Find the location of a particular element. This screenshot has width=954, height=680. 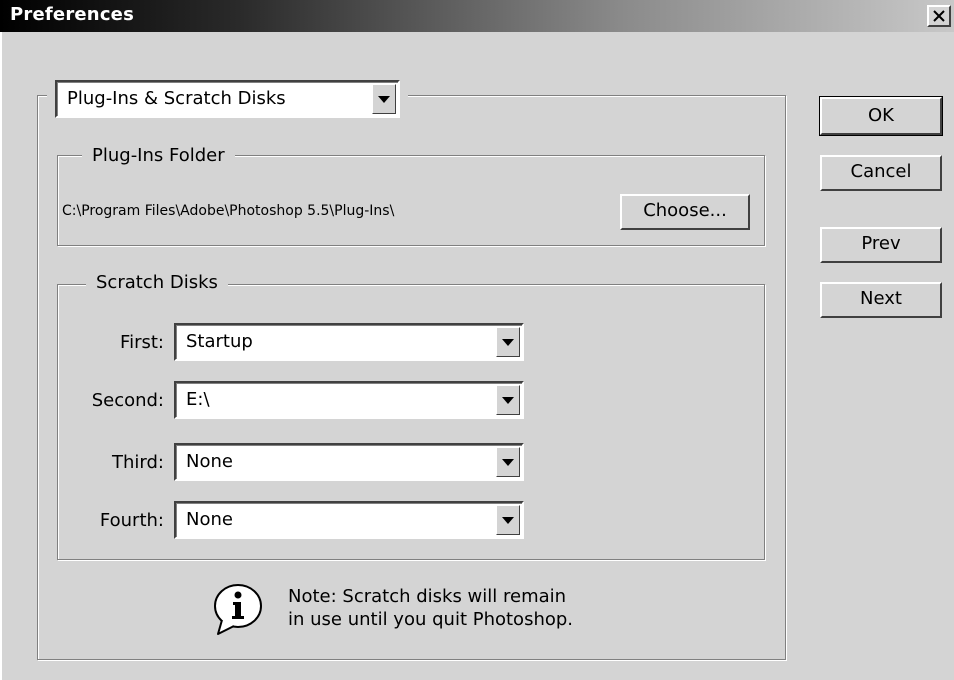

plugins-folder-legend: Plug-Ins Folder is located at coordinates (158, 156).